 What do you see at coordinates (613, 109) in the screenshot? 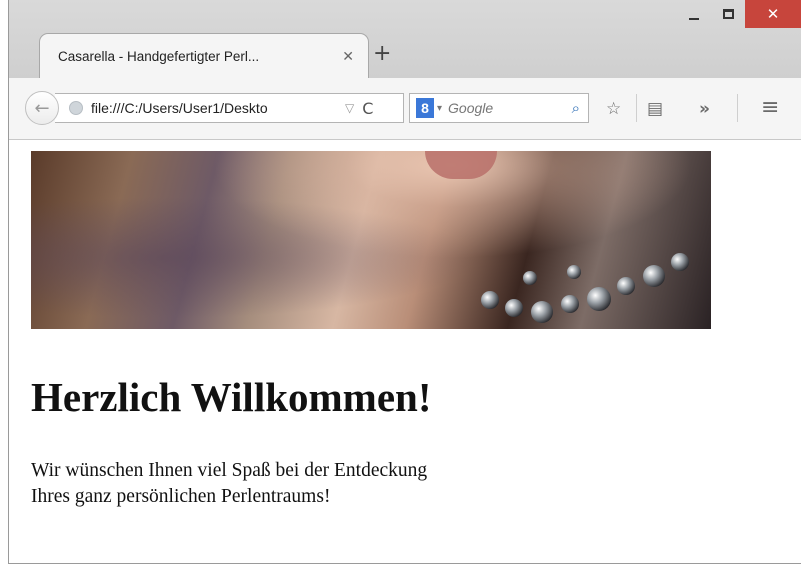
I see `bookmark-star-icon: ☆` at bounding box center [613, 109].